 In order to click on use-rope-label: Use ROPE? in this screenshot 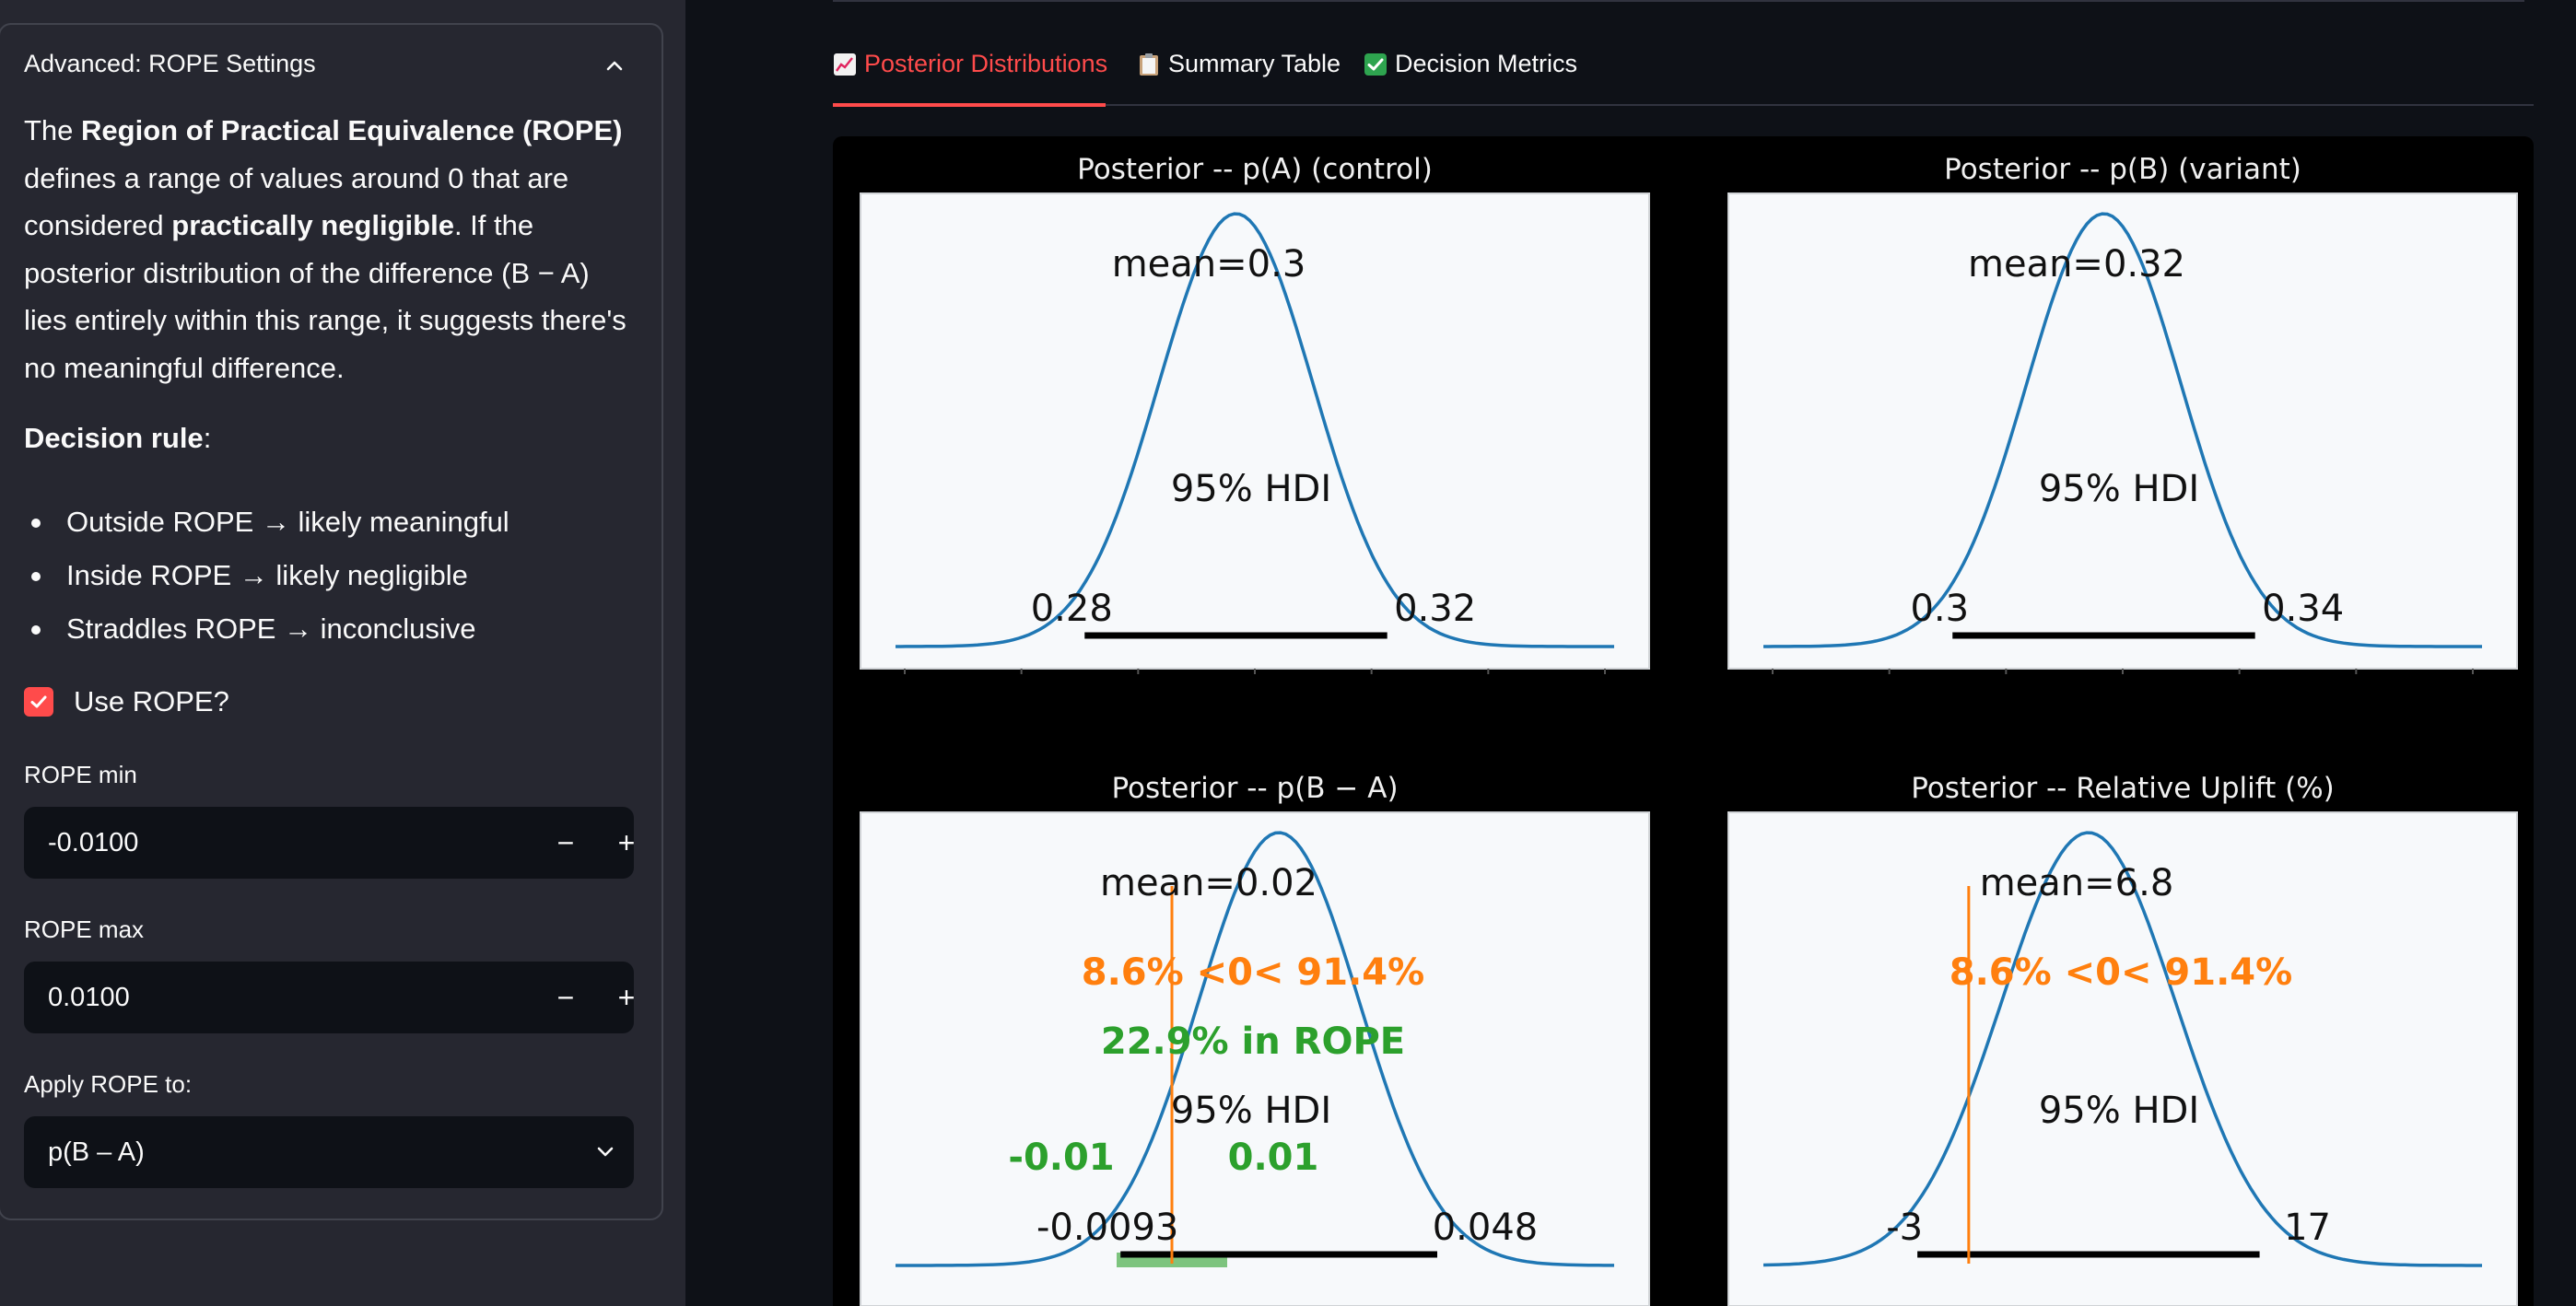, I will do `click(151, 701)`.